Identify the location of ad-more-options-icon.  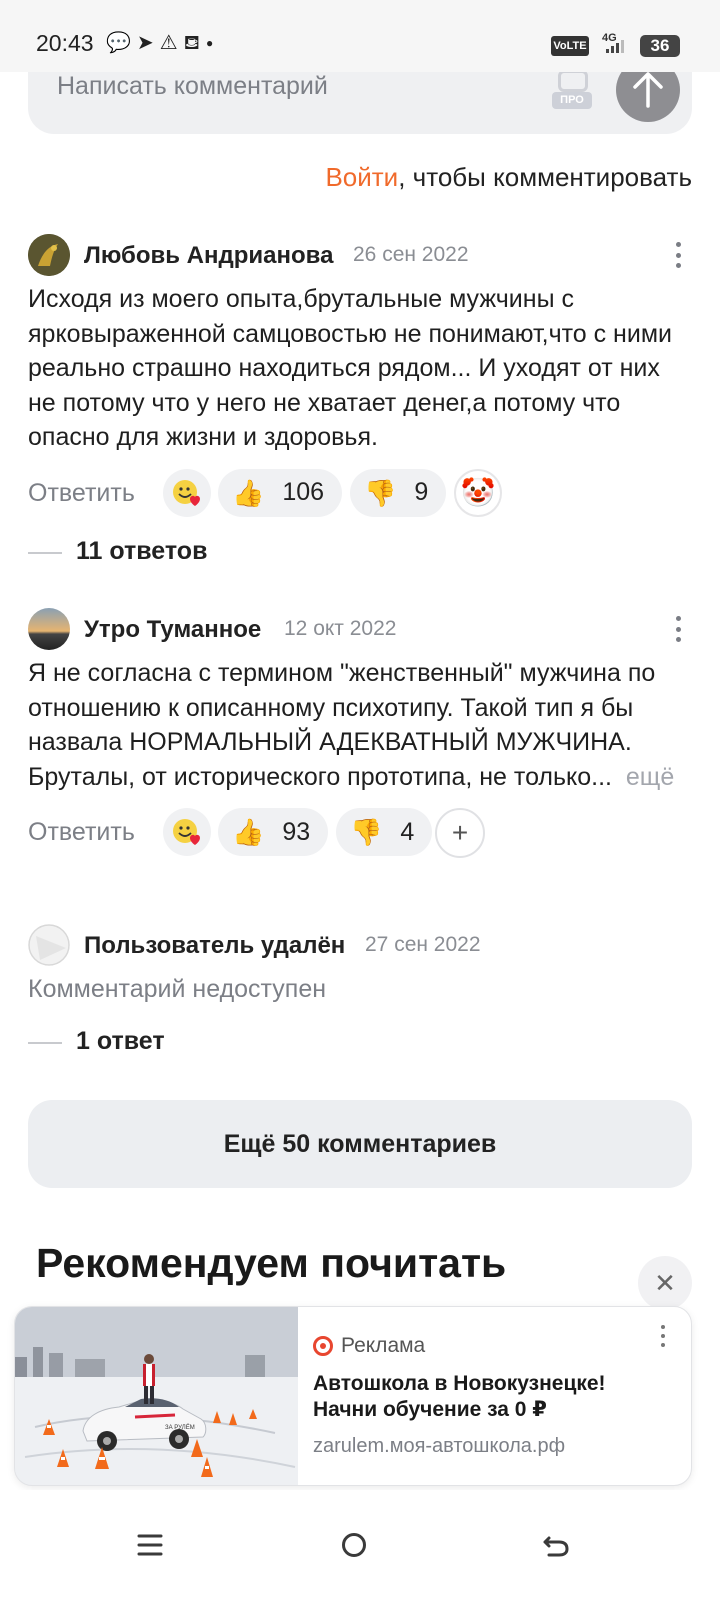
(663, 1336).